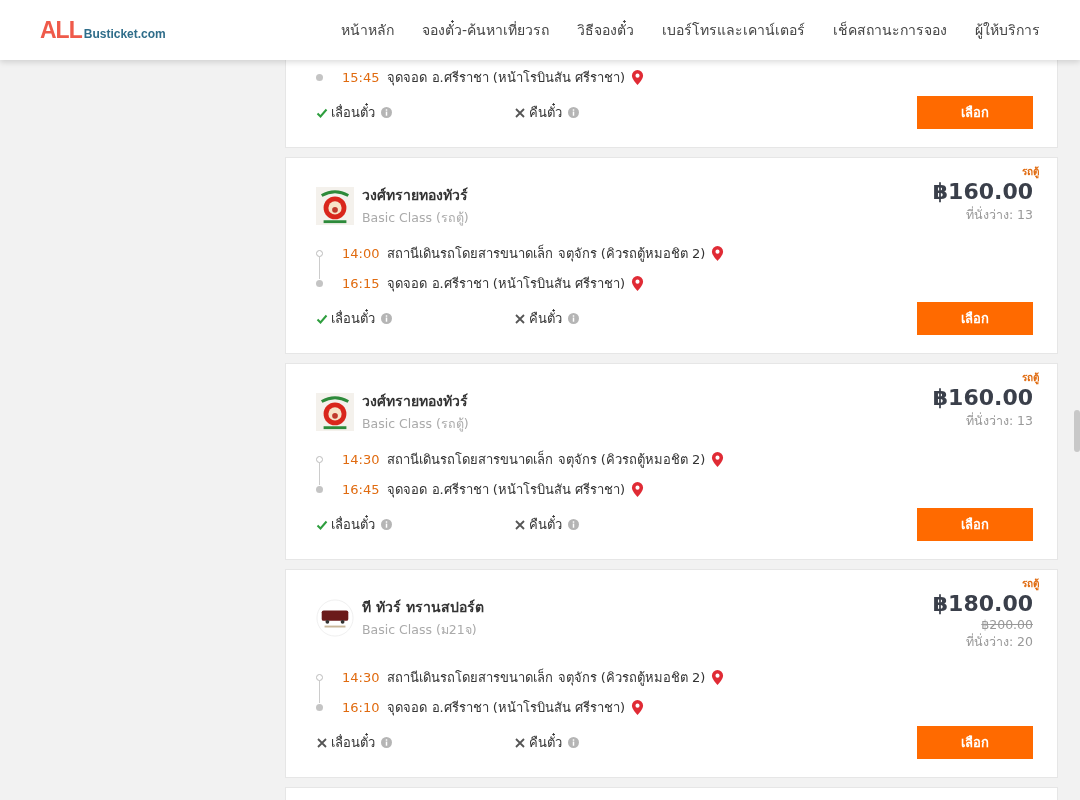 This screenshot has width=1080, height=800. I want to click on seats-available: ที่นั่งว่าง: 20, so click(999, 642).